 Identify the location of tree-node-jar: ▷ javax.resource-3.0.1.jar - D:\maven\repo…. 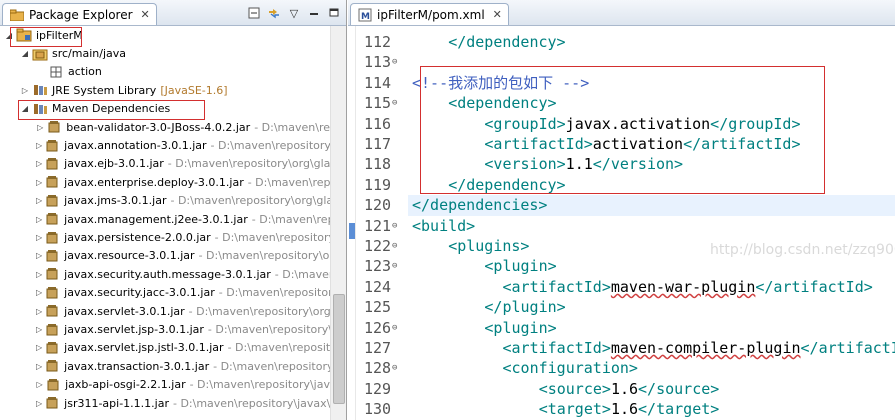
(165, 256).